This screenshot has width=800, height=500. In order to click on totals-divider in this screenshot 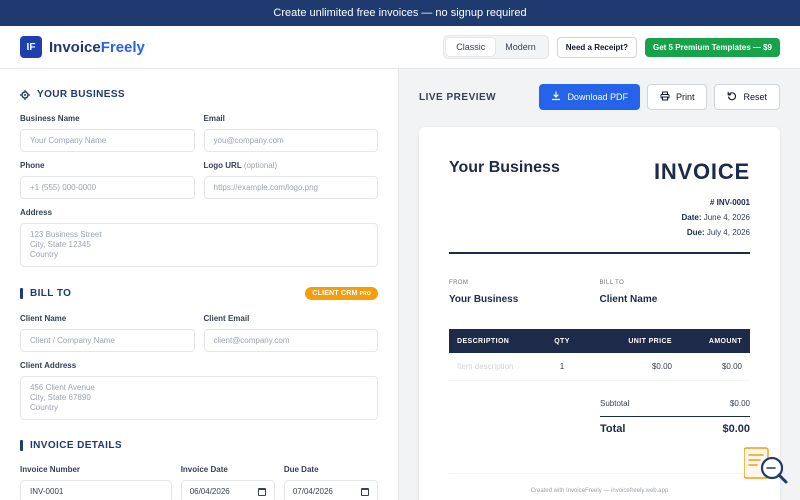, I will do `click(675, 416)`.